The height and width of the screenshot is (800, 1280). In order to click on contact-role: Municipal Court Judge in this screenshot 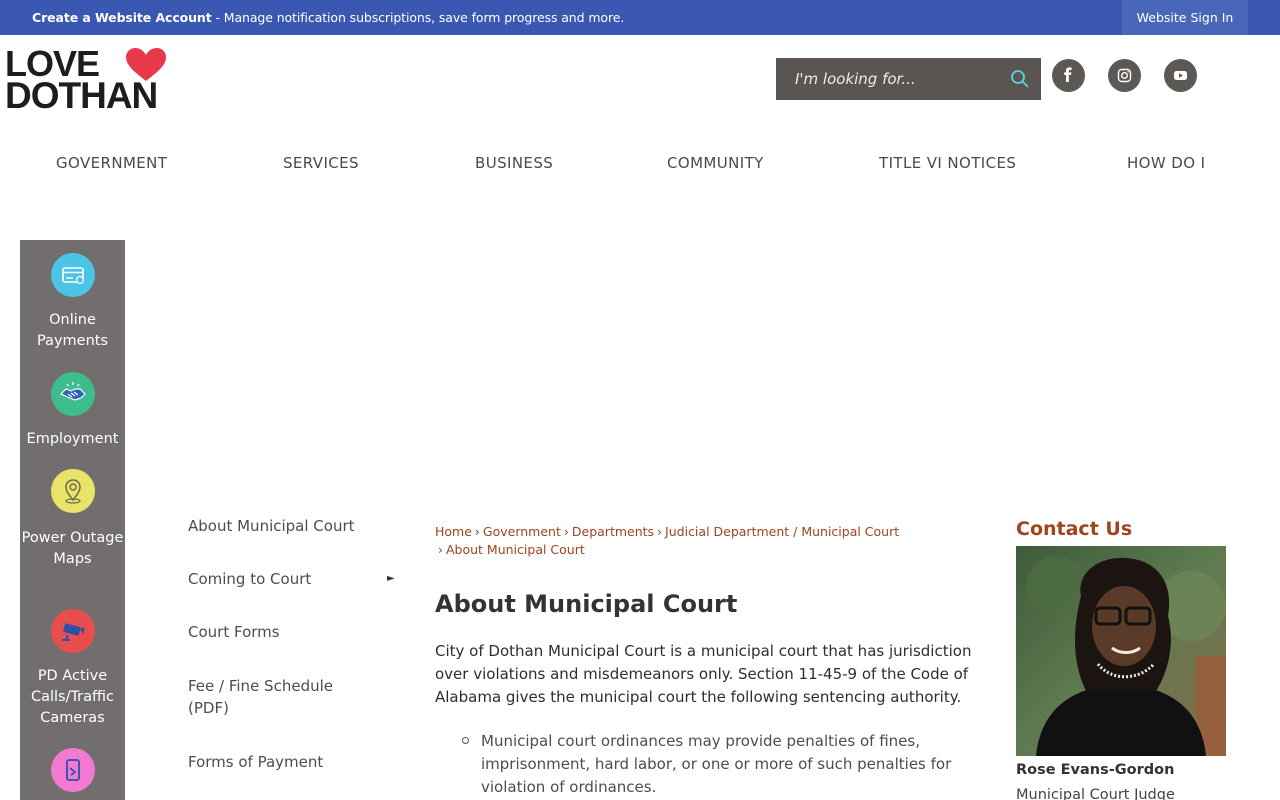, I will do `click(1095, 793)`.